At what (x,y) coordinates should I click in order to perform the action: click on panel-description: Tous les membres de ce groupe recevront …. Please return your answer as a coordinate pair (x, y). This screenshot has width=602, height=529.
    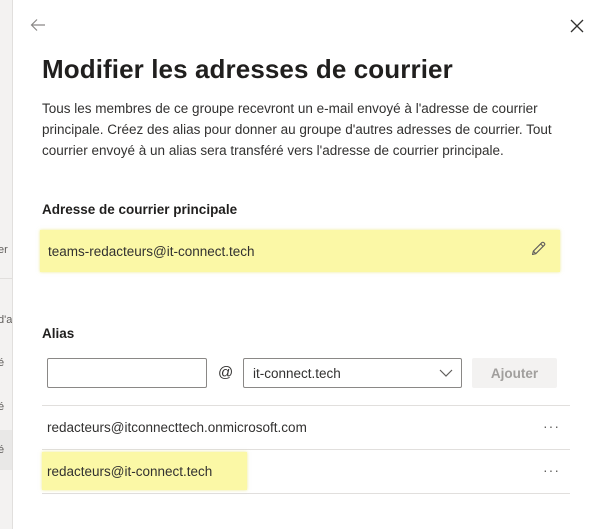
    Looking at the image, I should click on (297, 129).